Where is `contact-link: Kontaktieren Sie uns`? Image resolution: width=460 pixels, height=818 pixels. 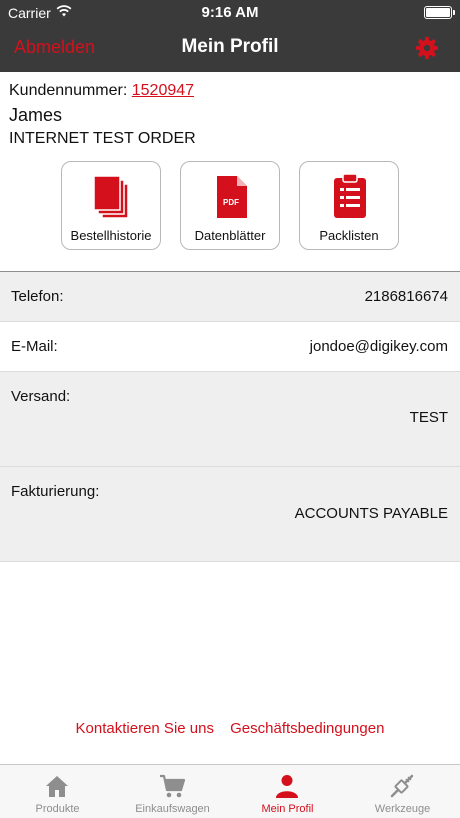 contact-link: Kontaktieren Sie uns is located at coordinates (145, 728).